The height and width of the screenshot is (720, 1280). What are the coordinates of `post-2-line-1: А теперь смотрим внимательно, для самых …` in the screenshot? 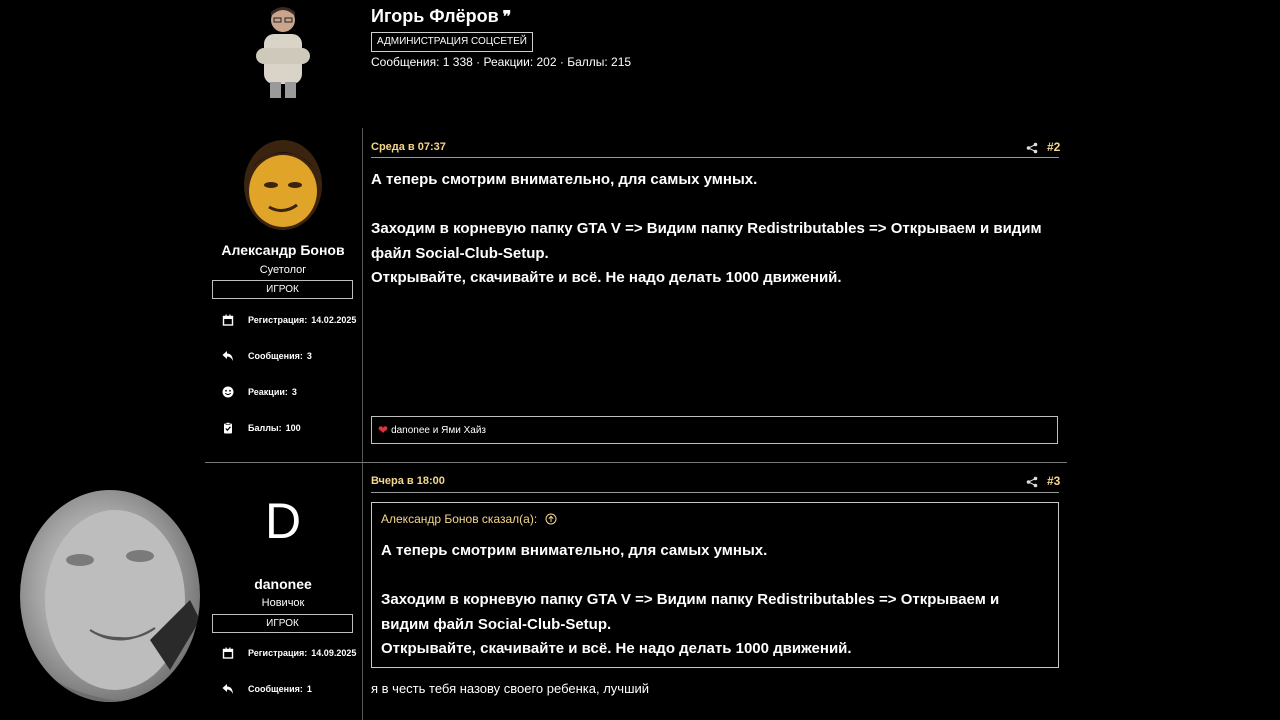 It's located at (564, 179).